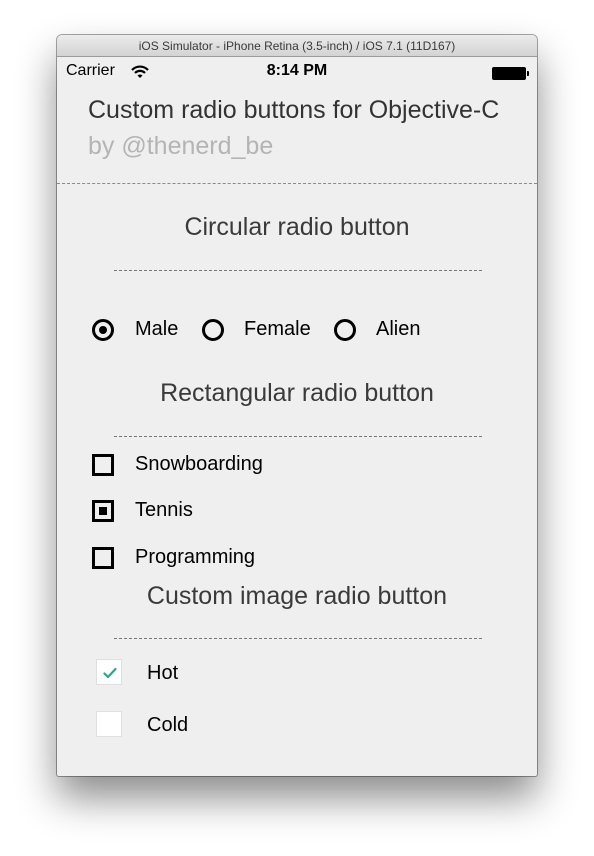  I want to click on app-subtitle: by @thenerd_be, so click(181, 146).